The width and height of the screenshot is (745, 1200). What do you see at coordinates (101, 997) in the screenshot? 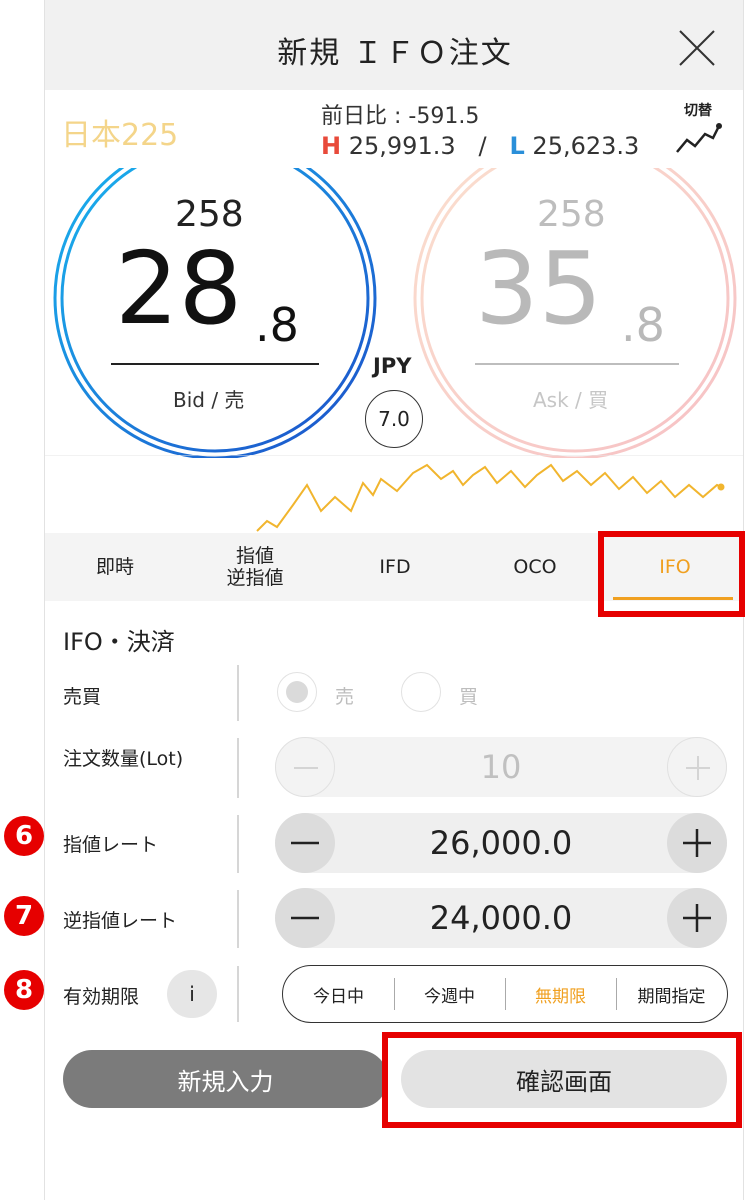
I see `expiry-label: 有効期限` at bounding box center [101, 997].